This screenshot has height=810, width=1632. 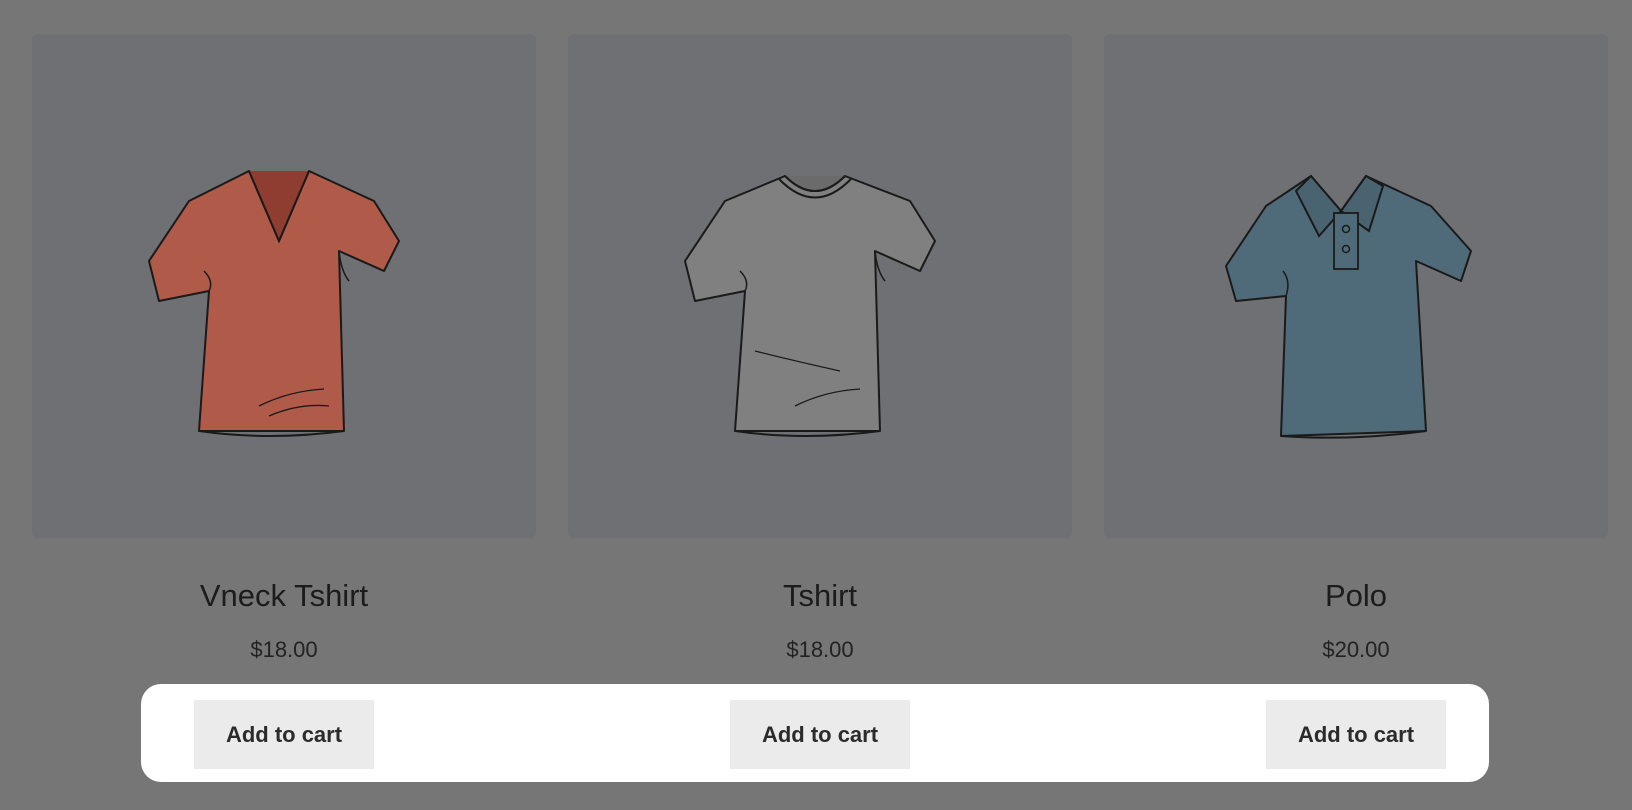 I want to click on polo-shirt-icon, so click(x=1348, y=306).